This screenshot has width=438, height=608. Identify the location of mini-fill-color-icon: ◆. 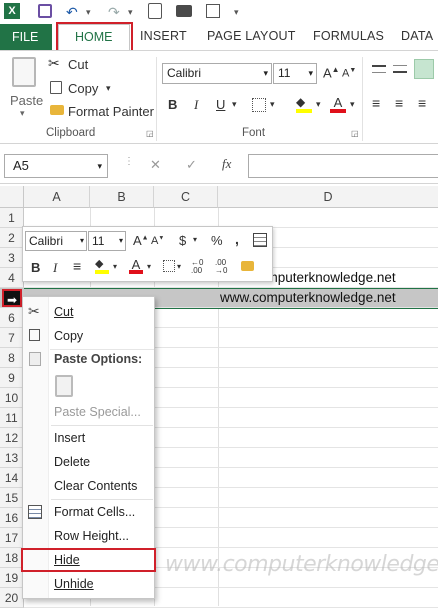
(102, 265).